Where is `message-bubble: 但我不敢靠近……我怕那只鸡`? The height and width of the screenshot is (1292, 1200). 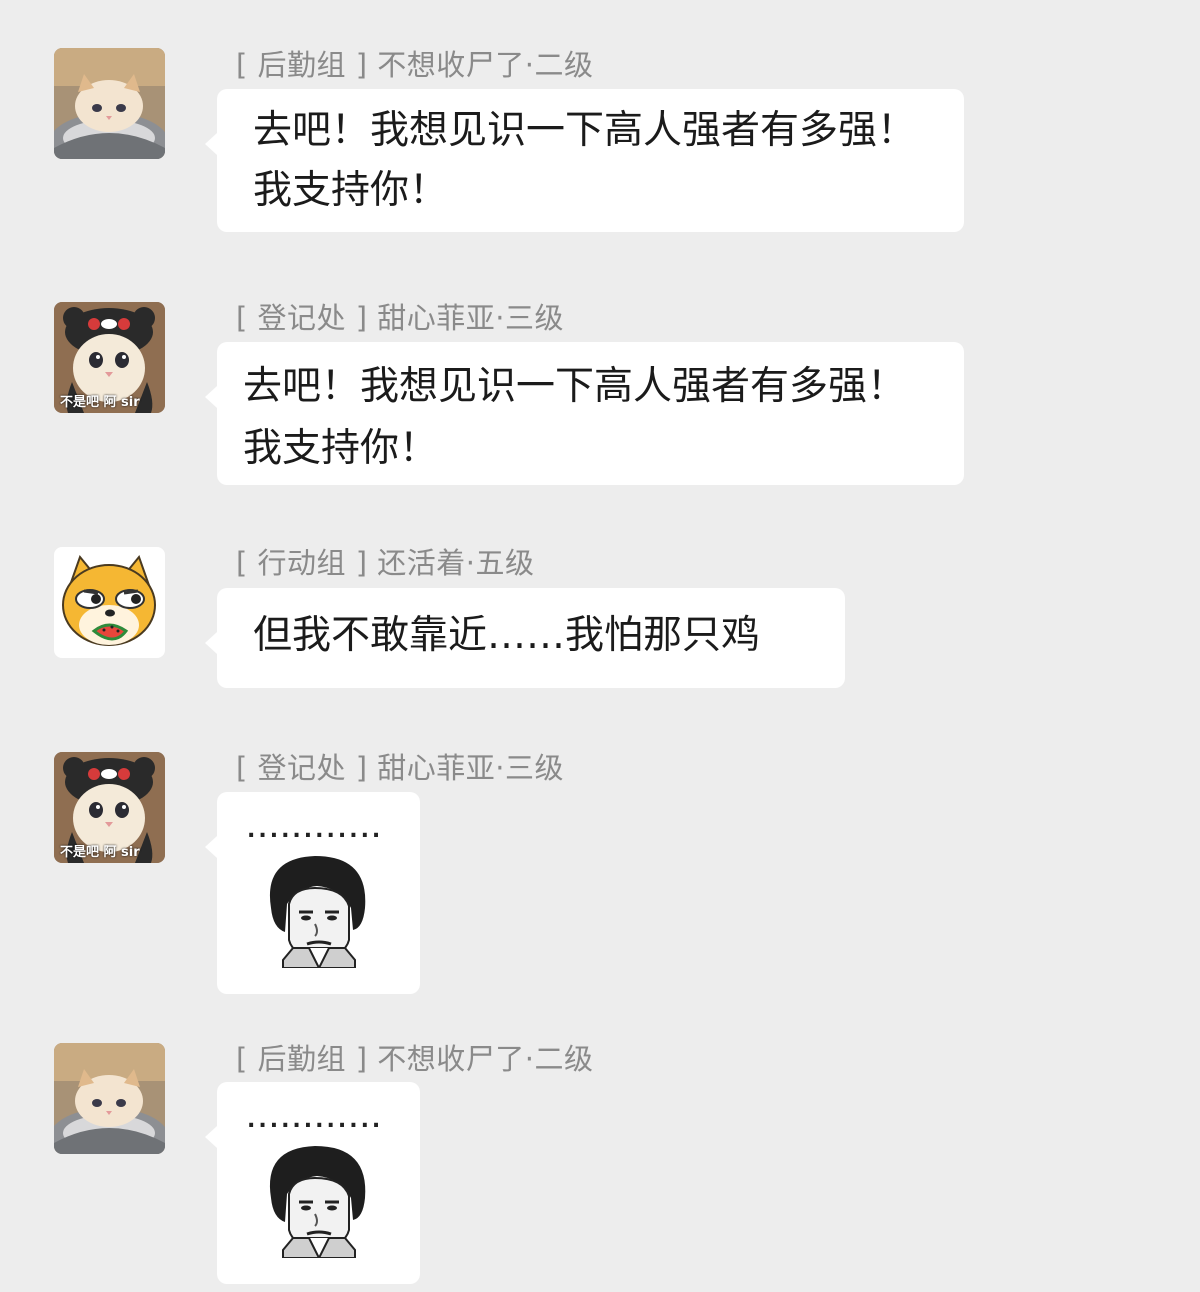
message-bubble: 但我不敢靠近……我怕那只鸡 is located at coordinates (525, 638).